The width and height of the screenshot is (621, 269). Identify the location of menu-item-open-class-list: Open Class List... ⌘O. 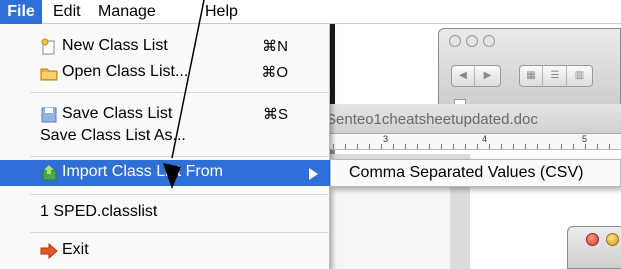
(165, 73).